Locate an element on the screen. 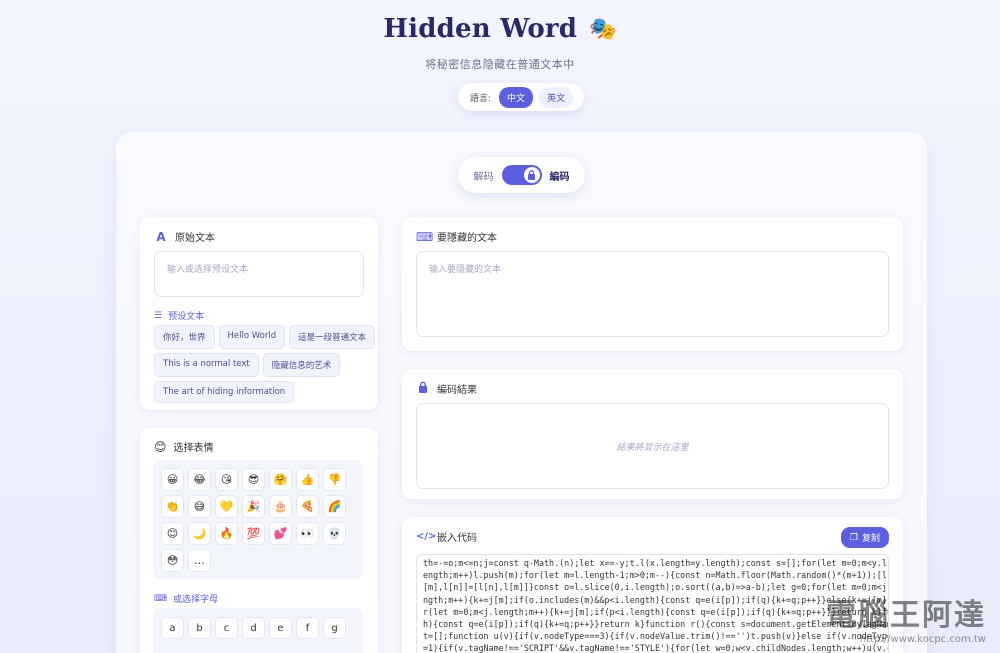 Image resolution: width=1000 pixels, height=653 pixels. hidden-text-header: ⌨ 要隱藏的文本 is located at coordinates (456, 237).